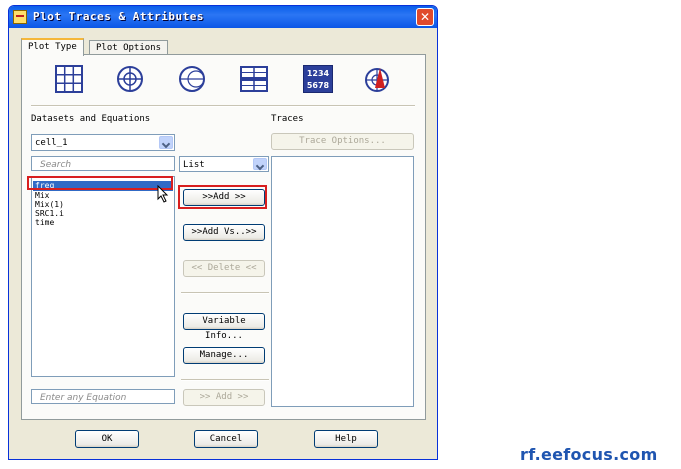 The width and height of the screenshot is (681, 469). I want to click on antenna-plot-button, so click(378, 79).